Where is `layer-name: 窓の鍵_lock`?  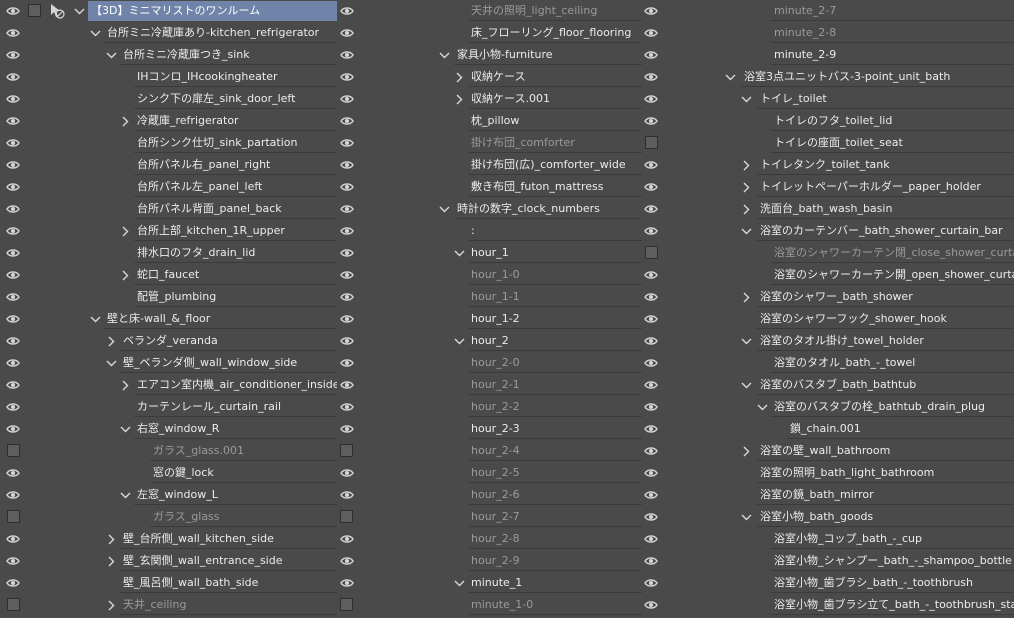 layer-name: 窓の鍵_lock is located at coordinates (243, 473).